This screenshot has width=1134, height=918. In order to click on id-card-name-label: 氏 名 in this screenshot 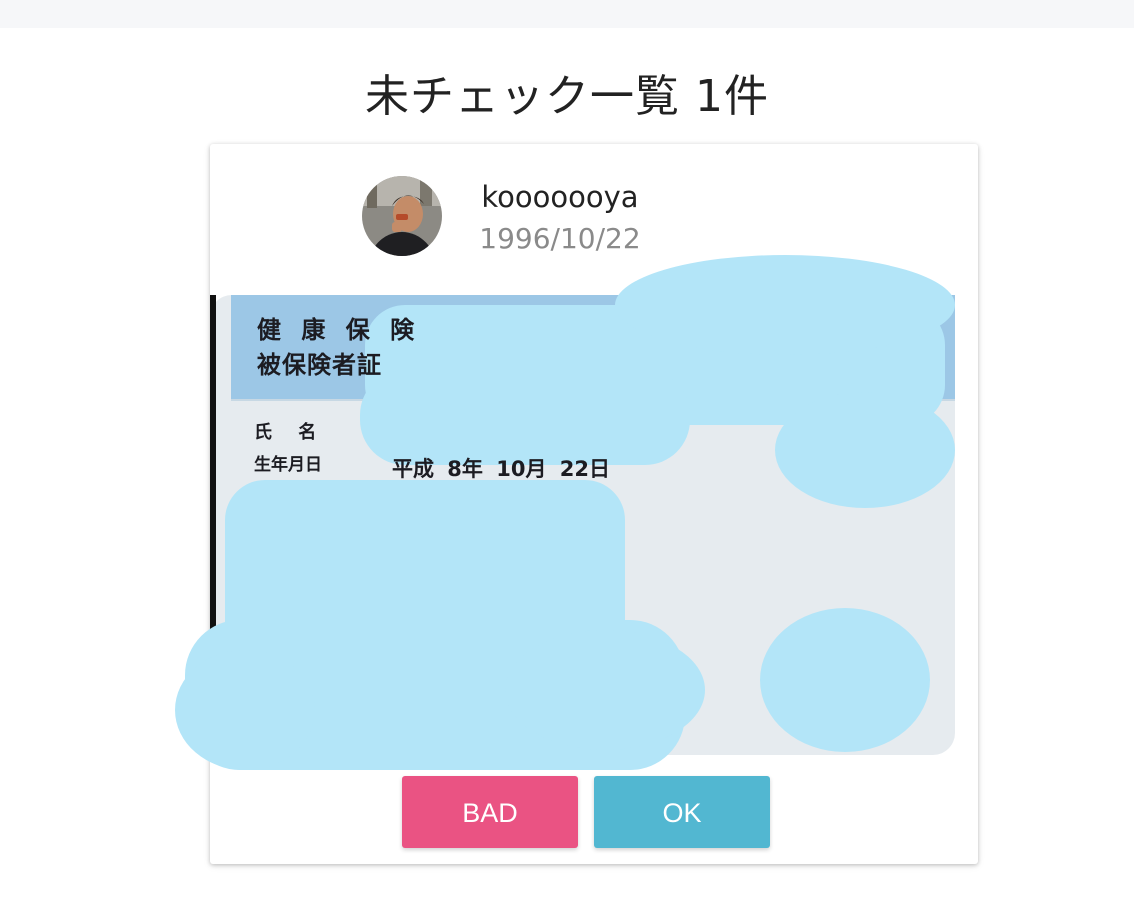, I will do `click(290, 432)`.